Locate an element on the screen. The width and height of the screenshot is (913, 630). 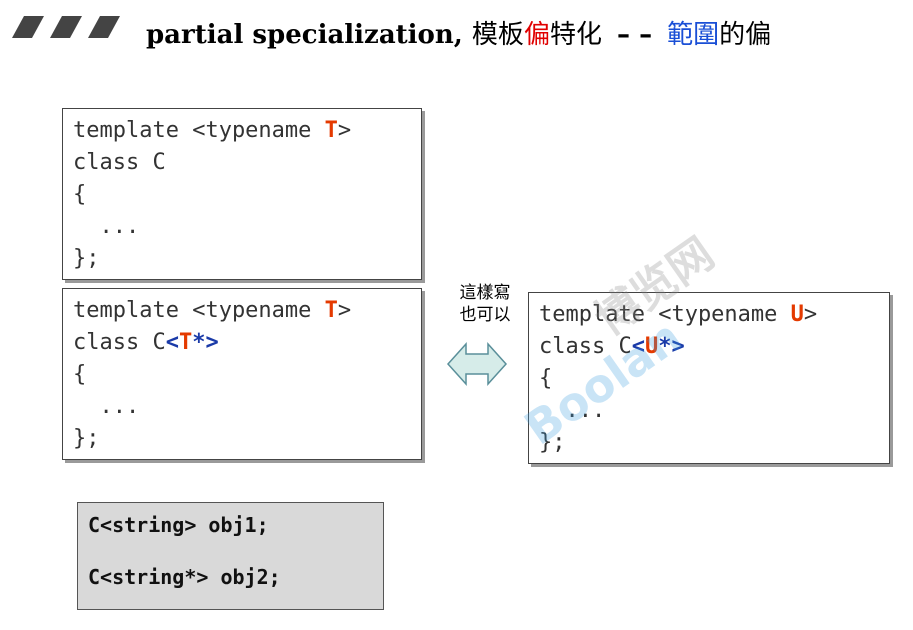
double-arrow-icon is located at coordinates (477, 364).